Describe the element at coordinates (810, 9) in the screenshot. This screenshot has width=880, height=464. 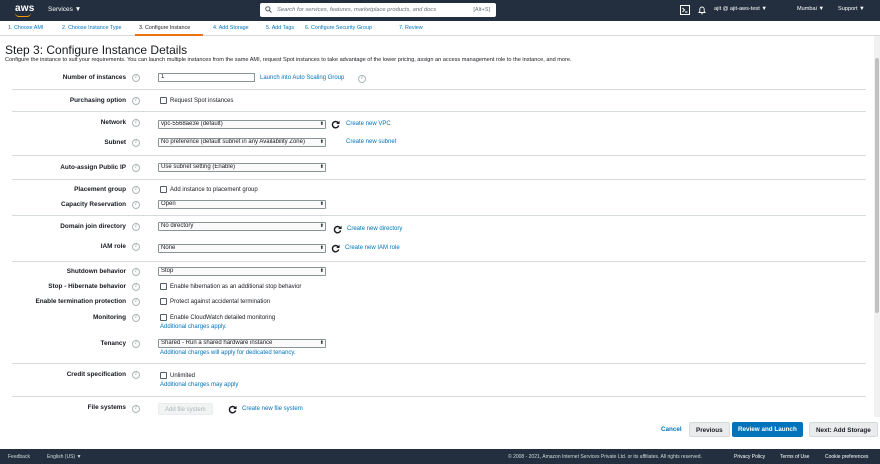
I see `region-menu: Mumbai ▼` at that location.